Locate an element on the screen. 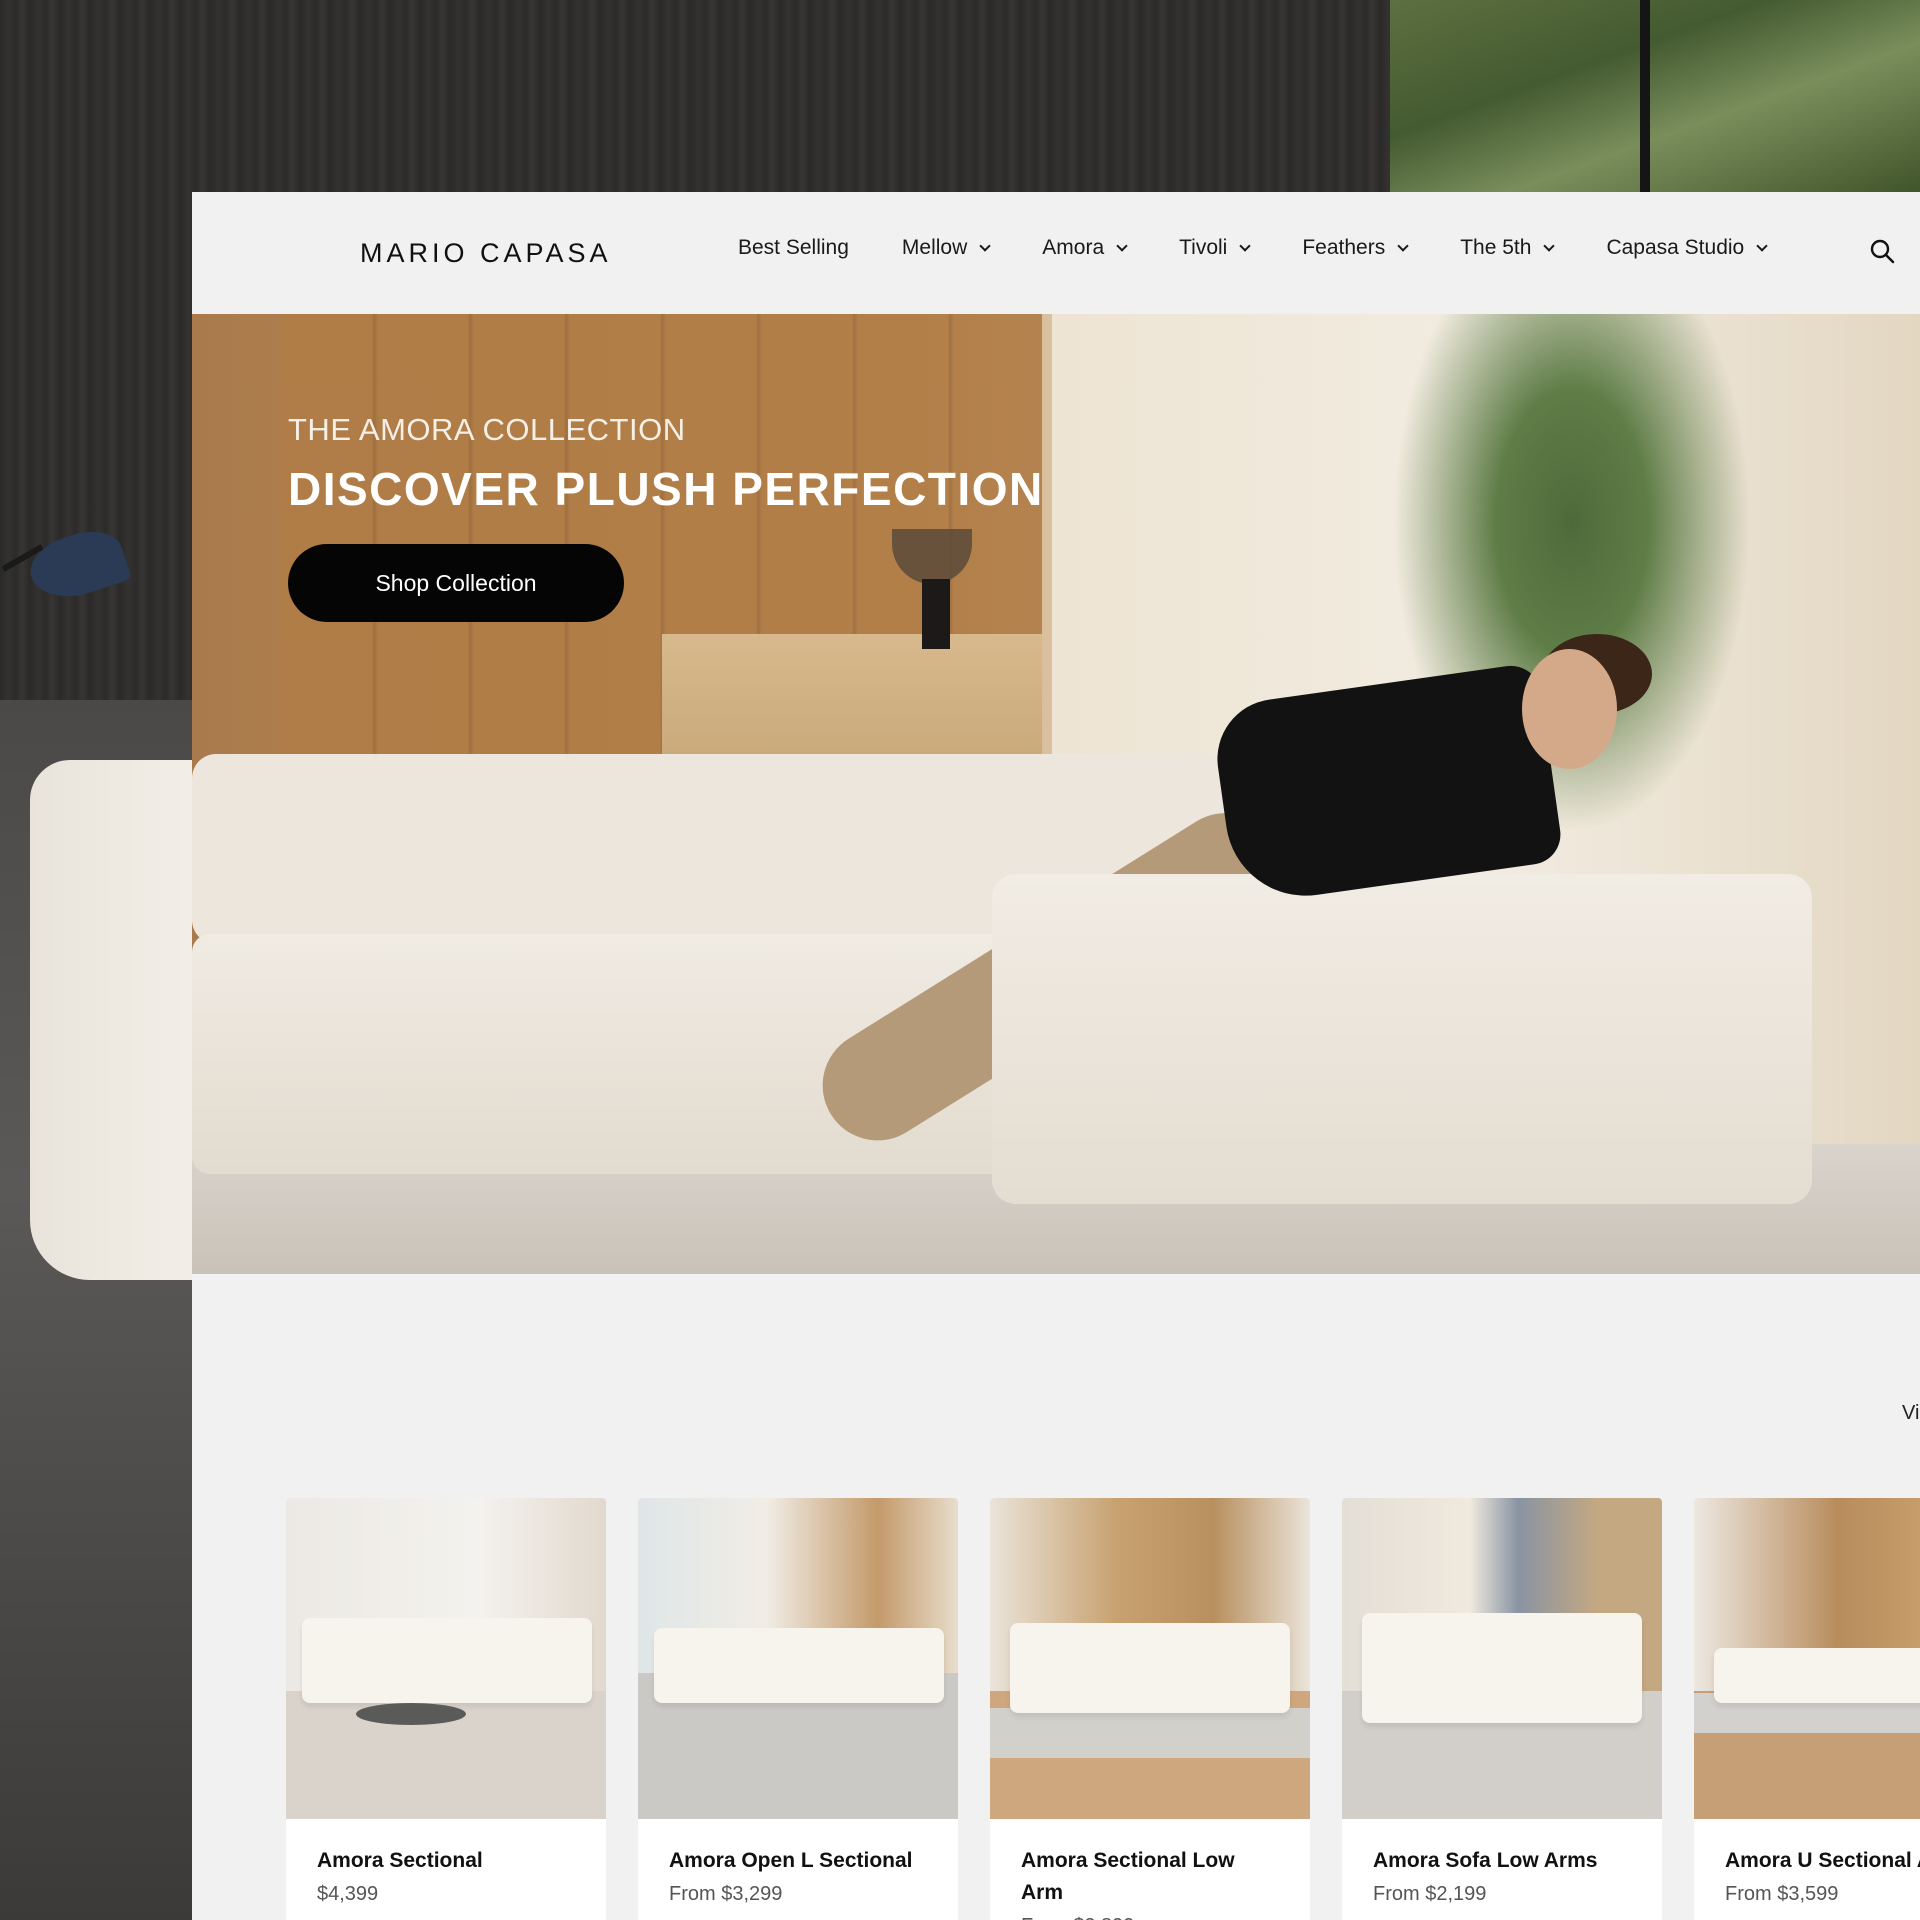  product-card: Amora Sectional Low Arm From $2,899 is located at coordinates (1150, 1709).